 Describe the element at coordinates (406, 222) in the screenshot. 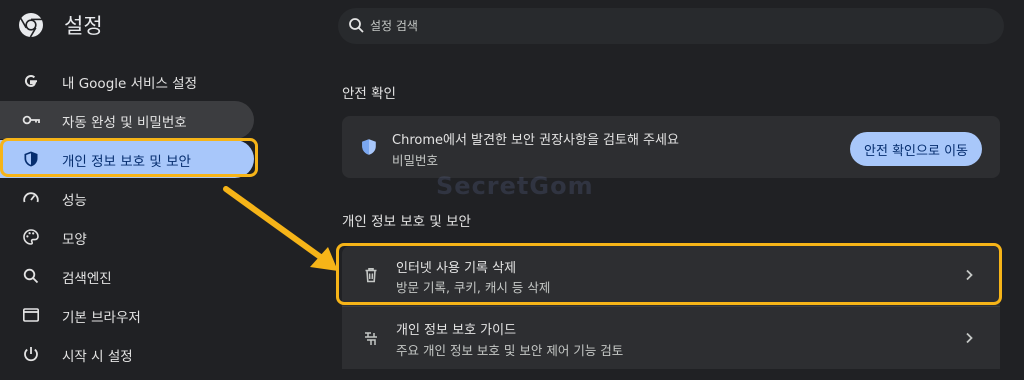

I see `section-title-privacy: 개인 정보 보호 및 보안` at that location.